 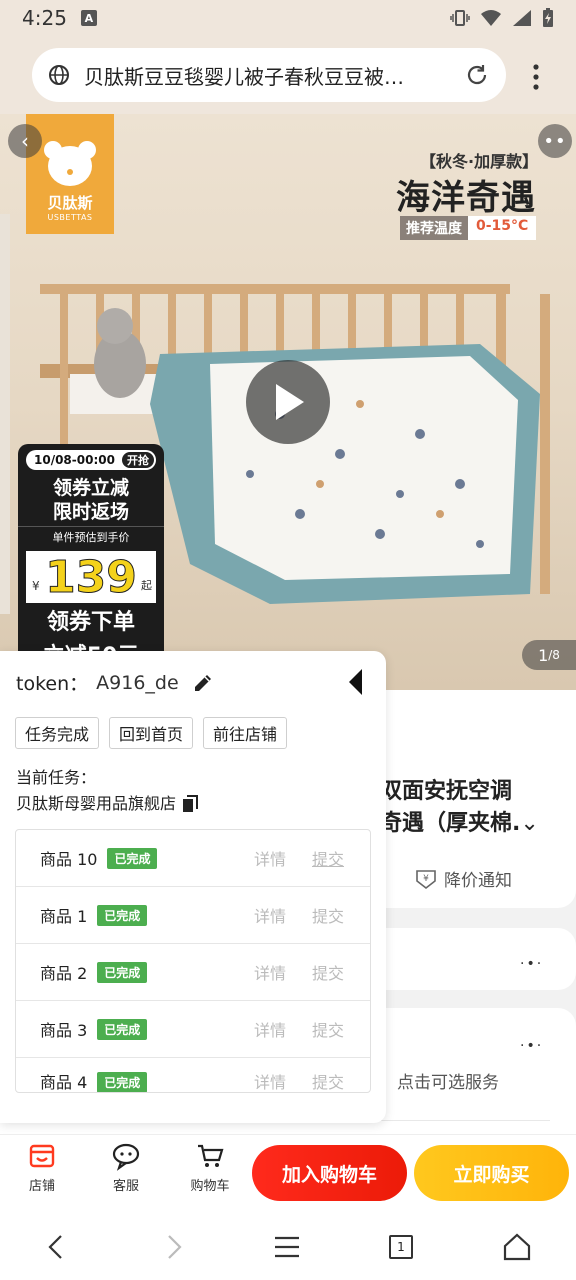 What do you see at coordinates (466, 198) in the screenshot?
I see `hero-title: 海洋奇遇` at bounding box center [466, 198].